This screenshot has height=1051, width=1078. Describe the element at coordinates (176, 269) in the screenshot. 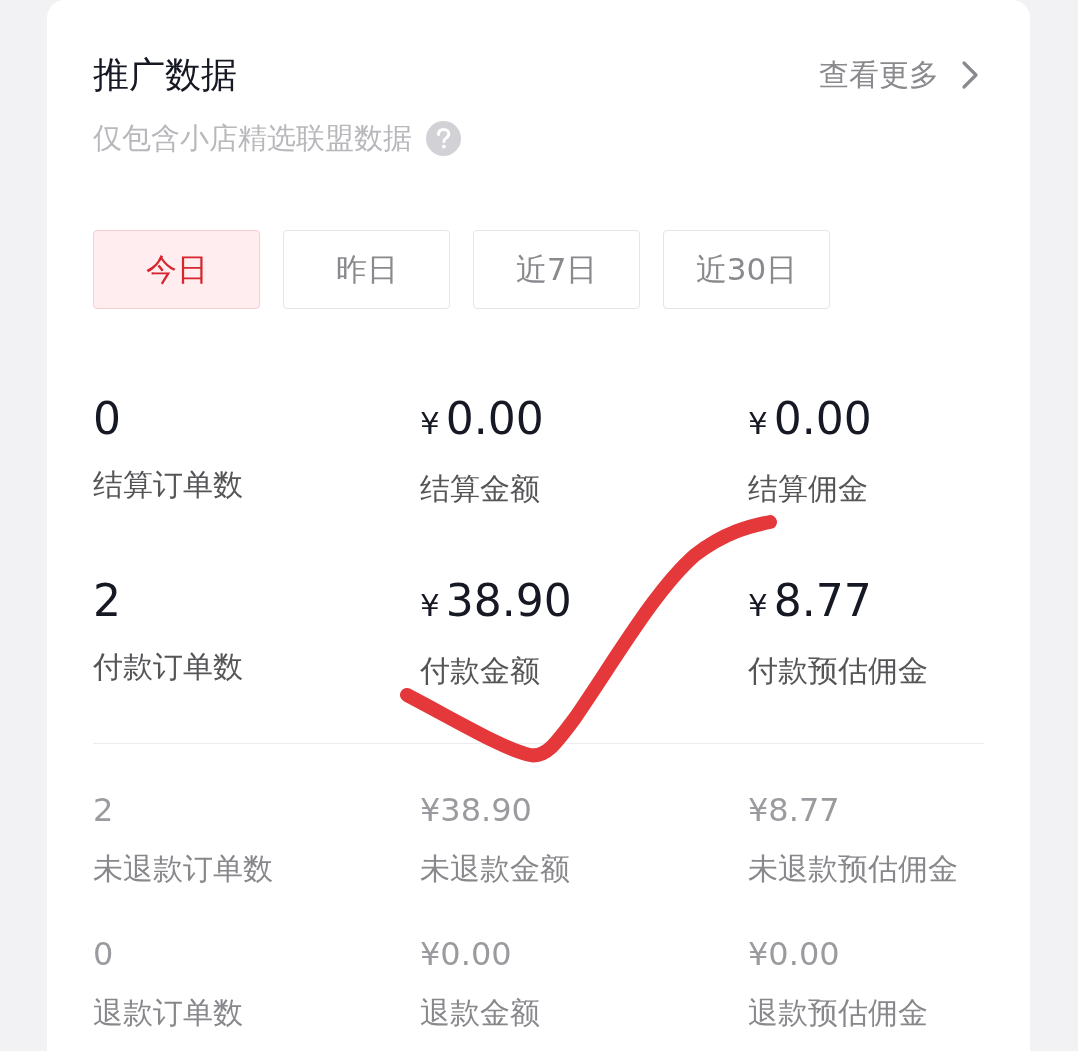

I see `date-range-tab: 今日` at that location.